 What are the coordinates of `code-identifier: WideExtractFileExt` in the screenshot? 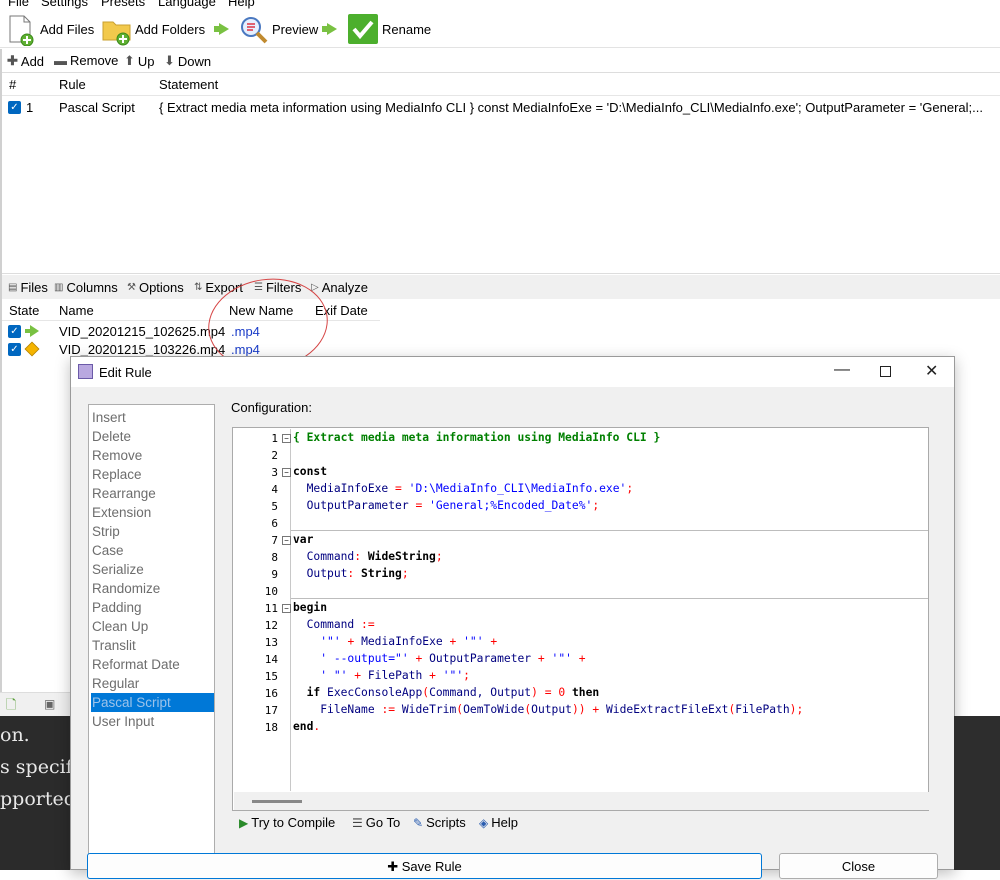 It's located at (667, 709).